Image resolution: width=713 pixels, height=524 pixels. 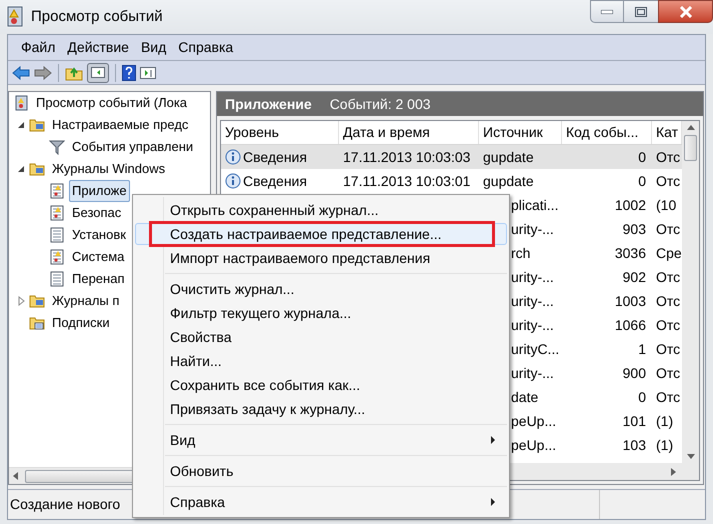 I want to click on pane-icon, so click(x=98, y=72).